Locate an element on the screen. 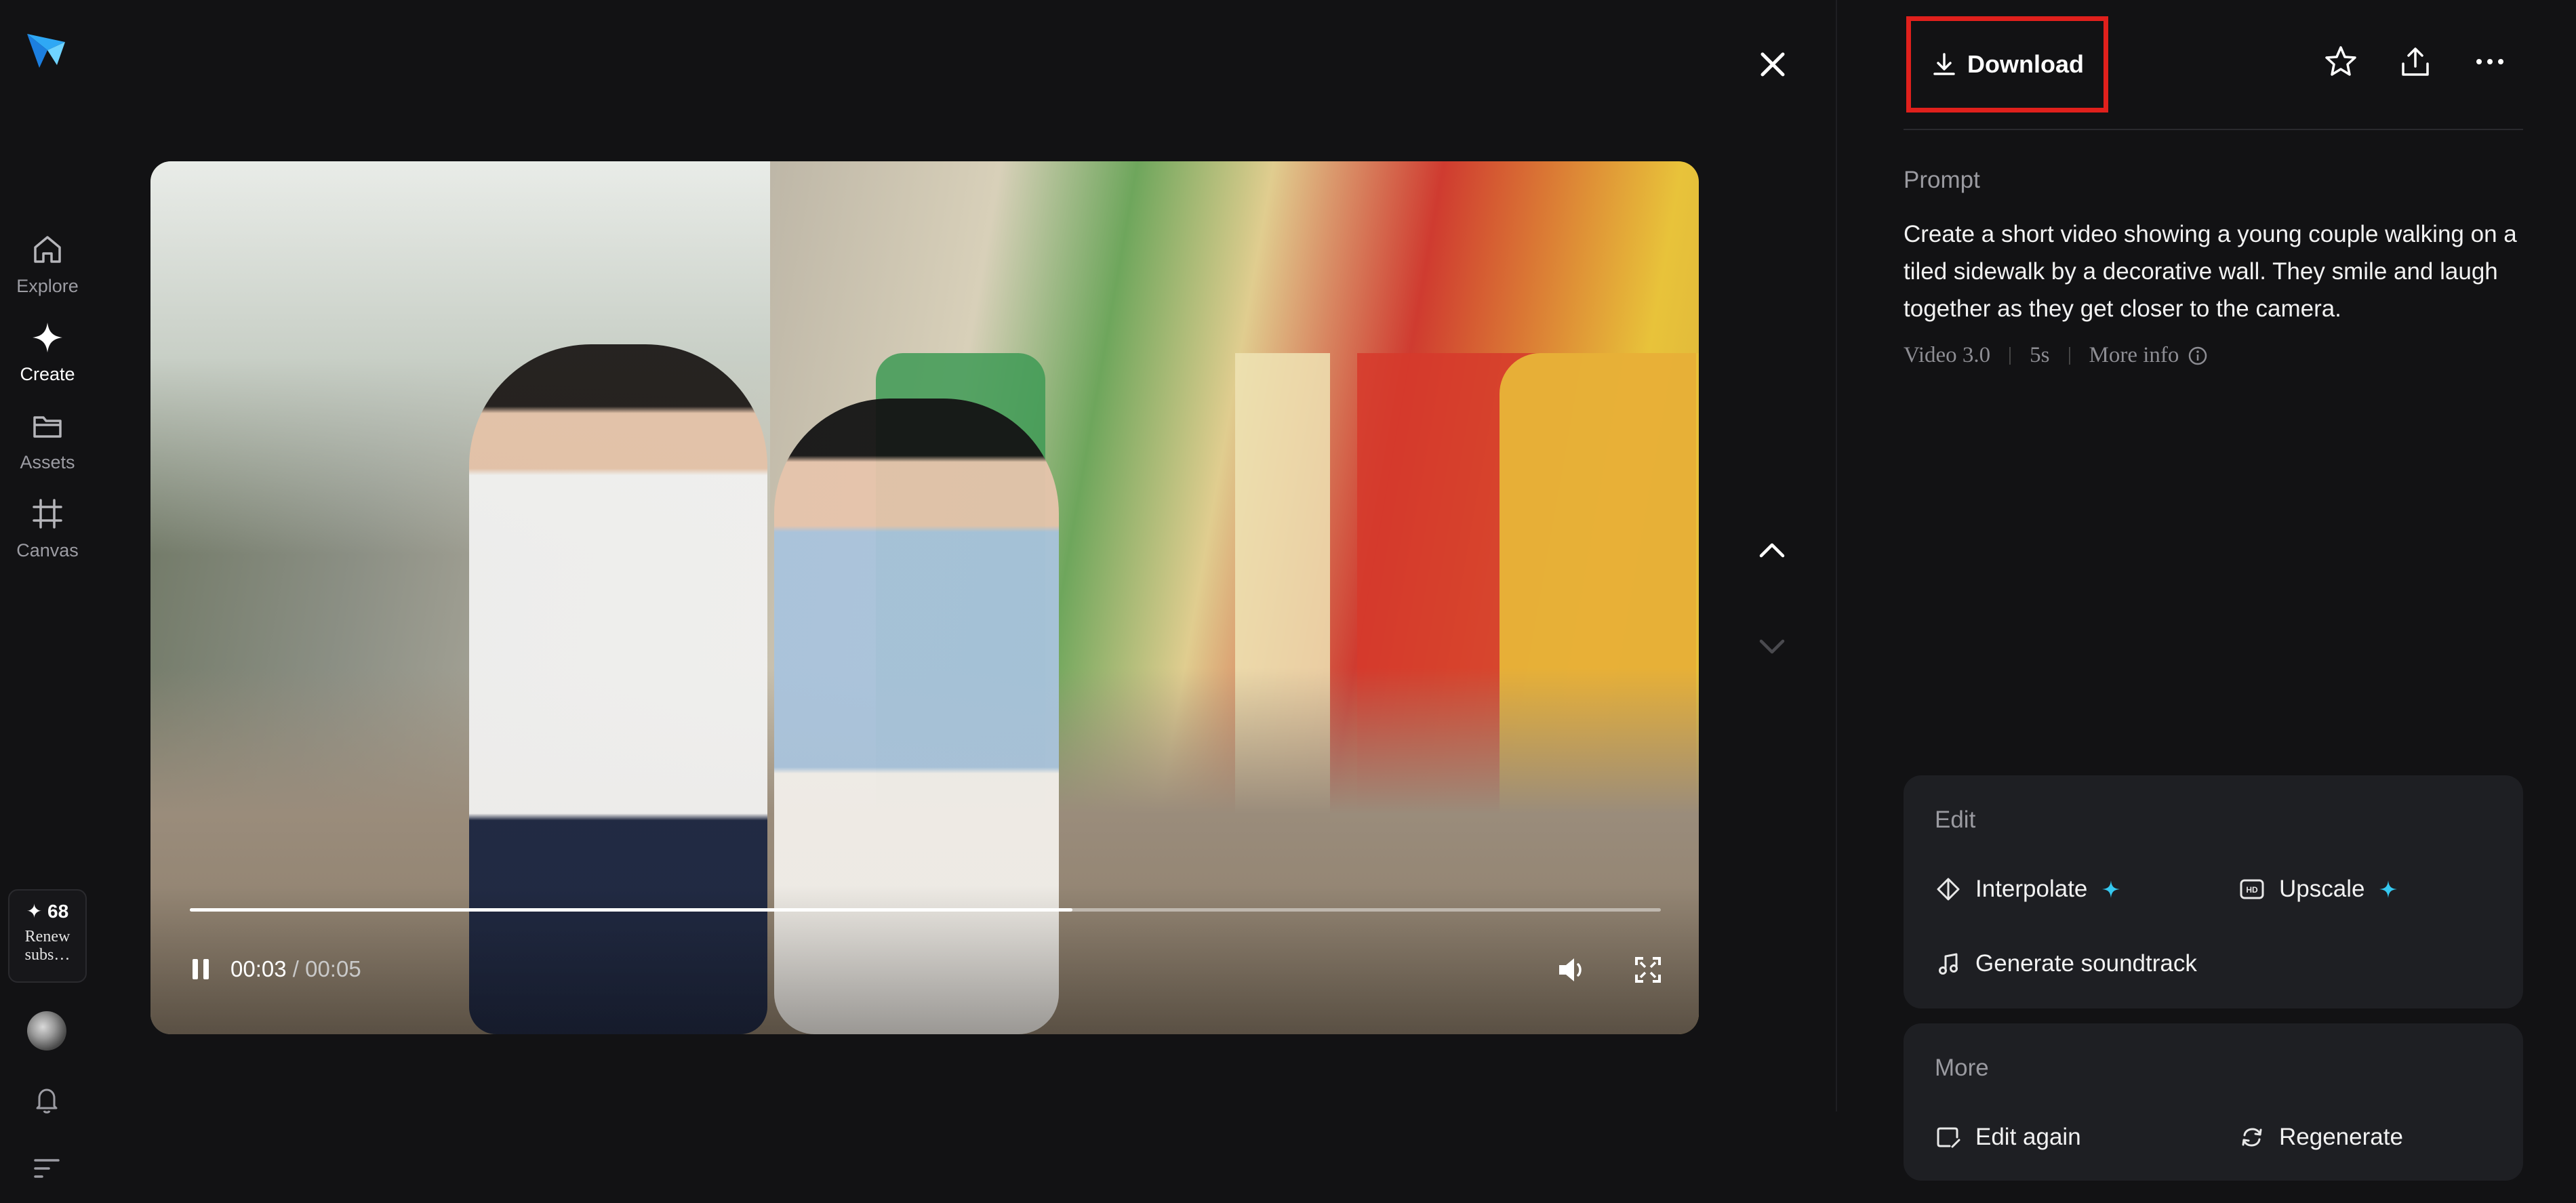 The height and width of the screenshot is (1203, 2576). progress-fill is located at coordinates (631, 910).